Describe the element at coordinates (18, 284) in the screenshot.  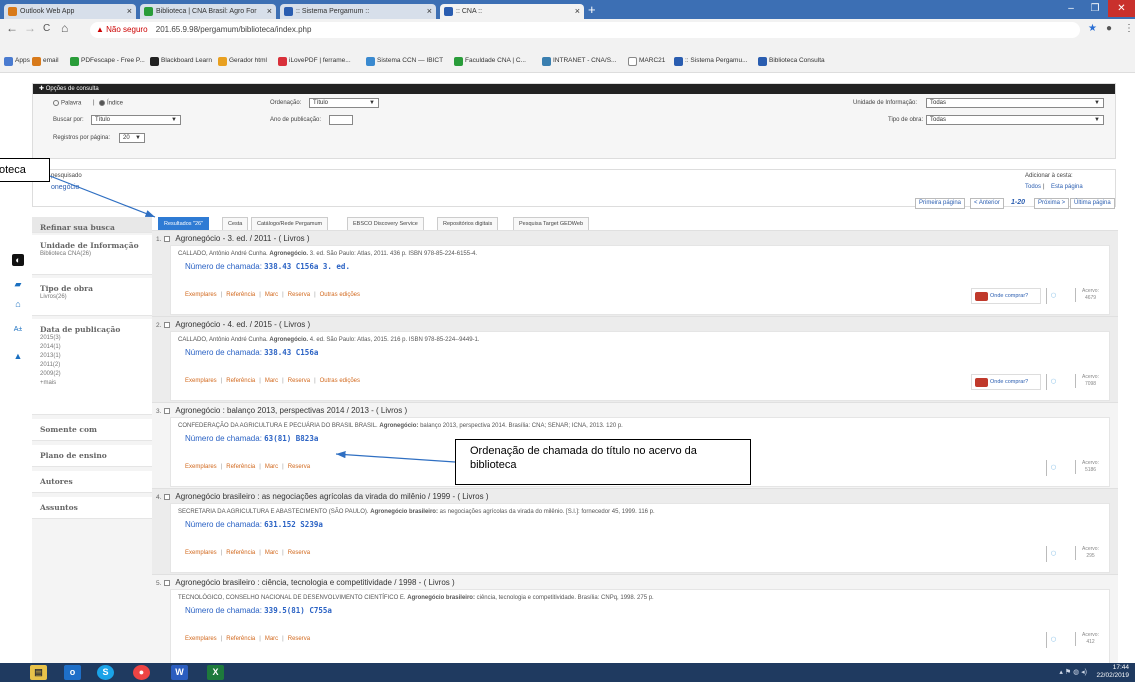
I see `pergamum-small-icon: ▰` at that location.